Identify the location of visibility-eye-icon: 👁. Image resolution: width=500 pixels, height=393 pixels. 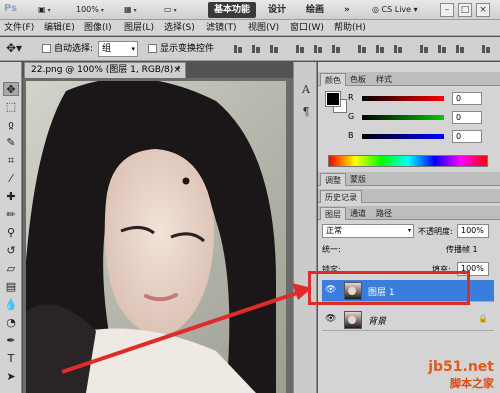
(330, 319).